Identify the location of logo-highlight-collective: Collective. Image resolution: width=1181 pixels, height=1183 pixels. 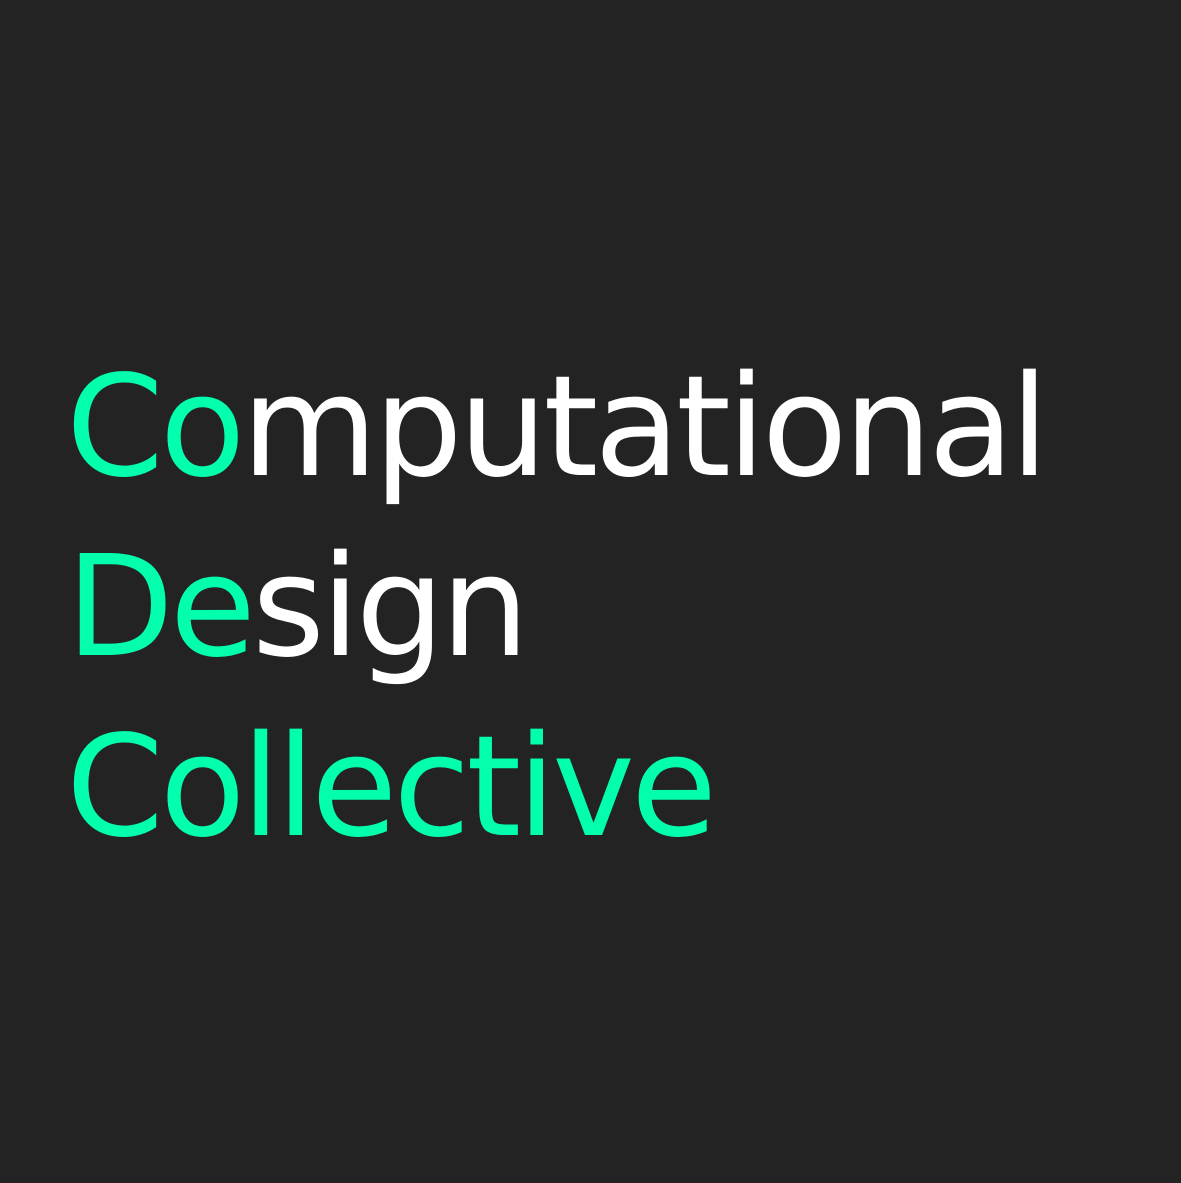
(391, 787).